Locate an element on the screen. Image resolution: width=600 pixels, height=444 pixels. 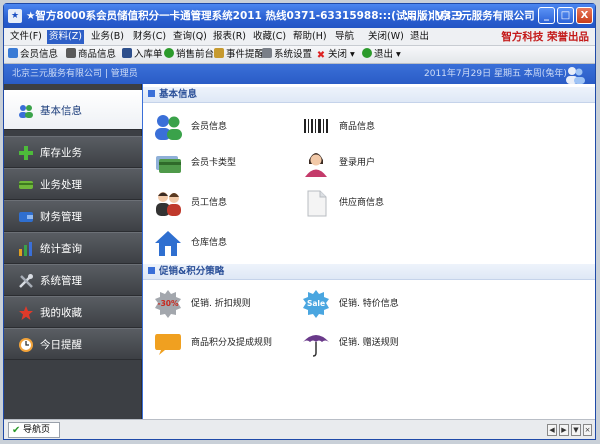
menu-exit: 退出 is located at coordinates (419, 37).